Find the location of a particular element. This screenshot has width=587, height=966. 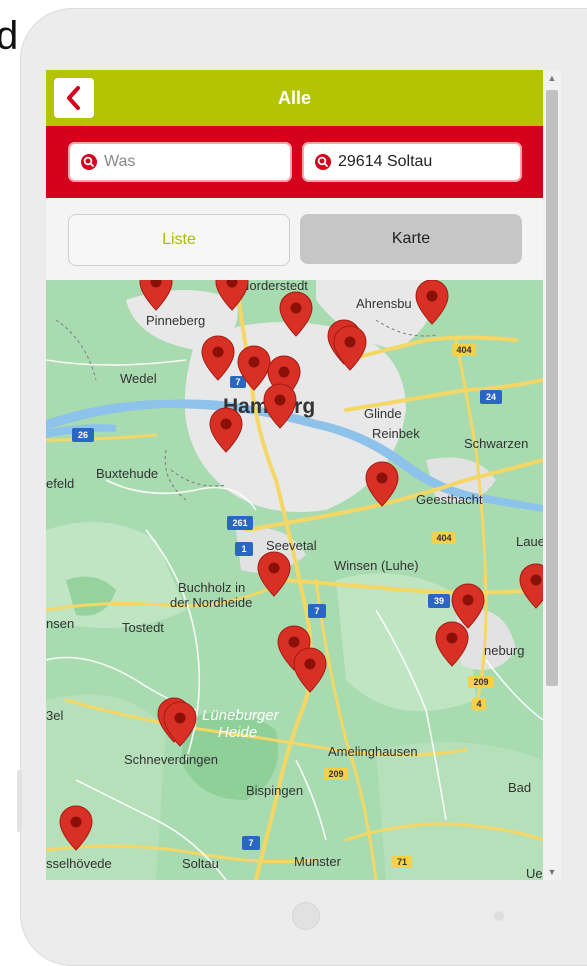

label-soltau: Soltau is located at coordinates (200, 863).